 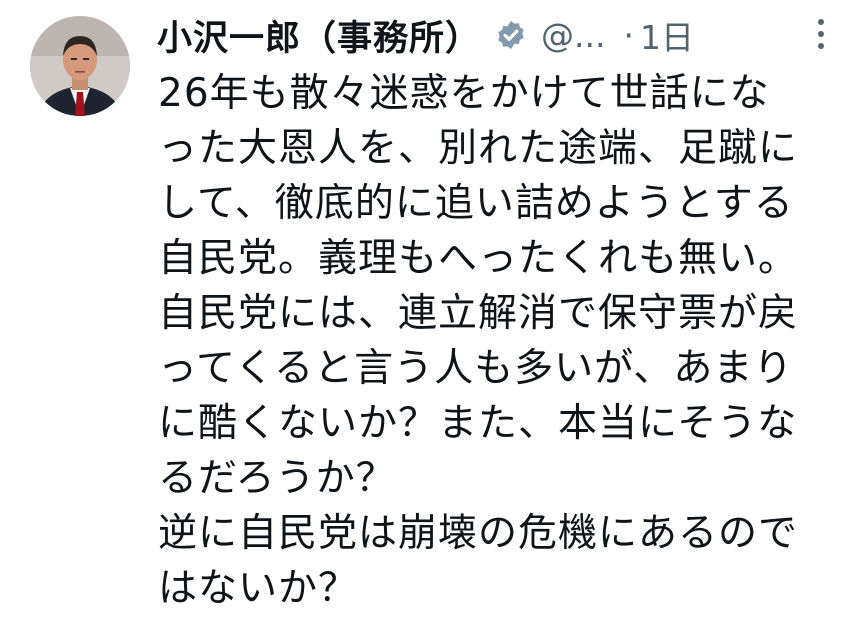 I want to click on more-options-icon, so click(x=821, y=34).